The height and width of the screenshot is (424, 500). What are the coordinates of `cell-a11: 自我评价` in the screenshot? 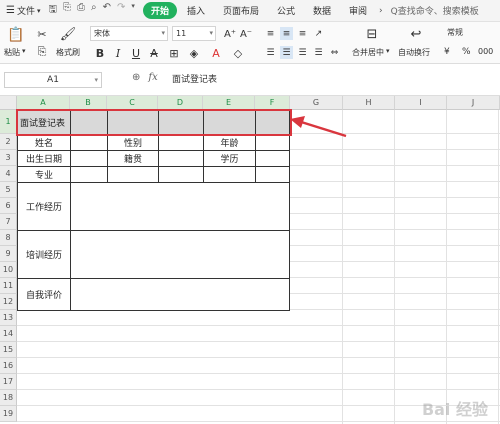 It's located at (44, 294).